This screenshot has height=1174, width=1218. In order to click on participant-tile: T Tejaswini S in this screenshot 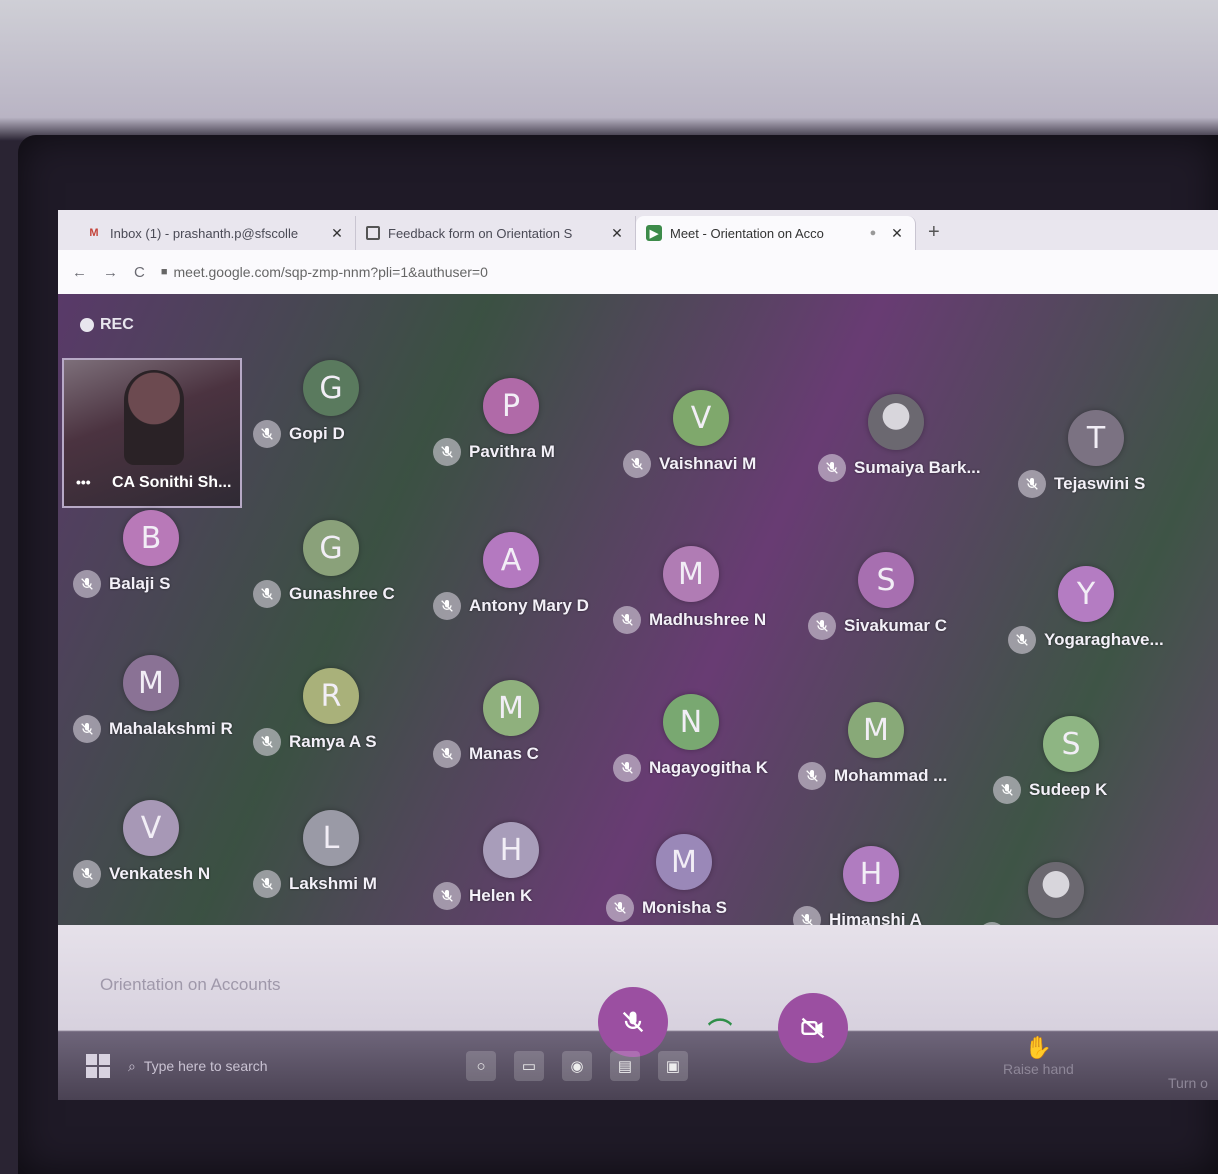, I will do `click(1118, 465)`.